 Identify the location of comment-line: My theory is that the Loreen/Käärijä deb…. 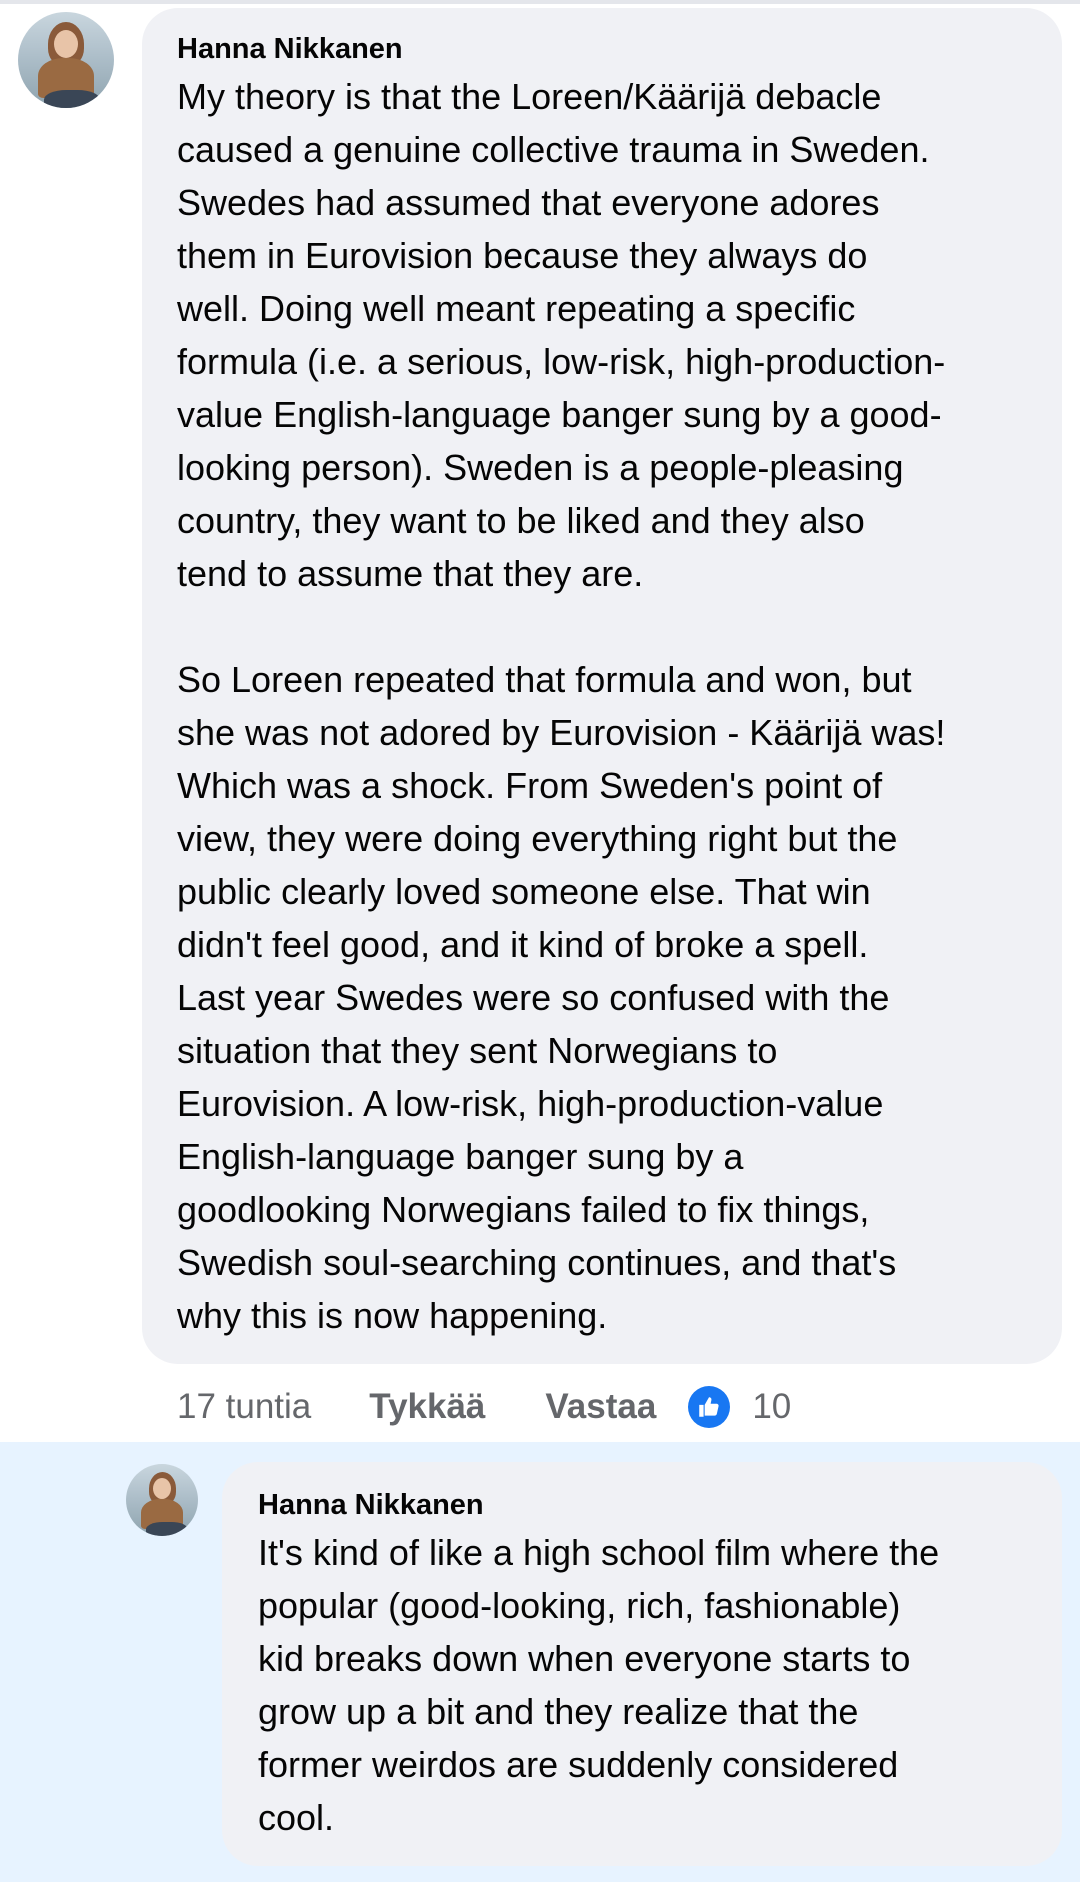
(529, 96).